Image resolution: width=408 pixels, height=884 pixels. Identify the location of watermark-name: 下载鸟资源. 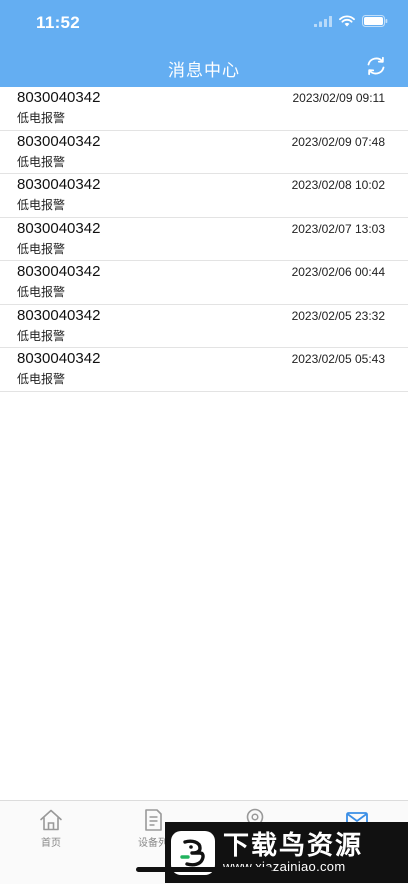
(293, 844).